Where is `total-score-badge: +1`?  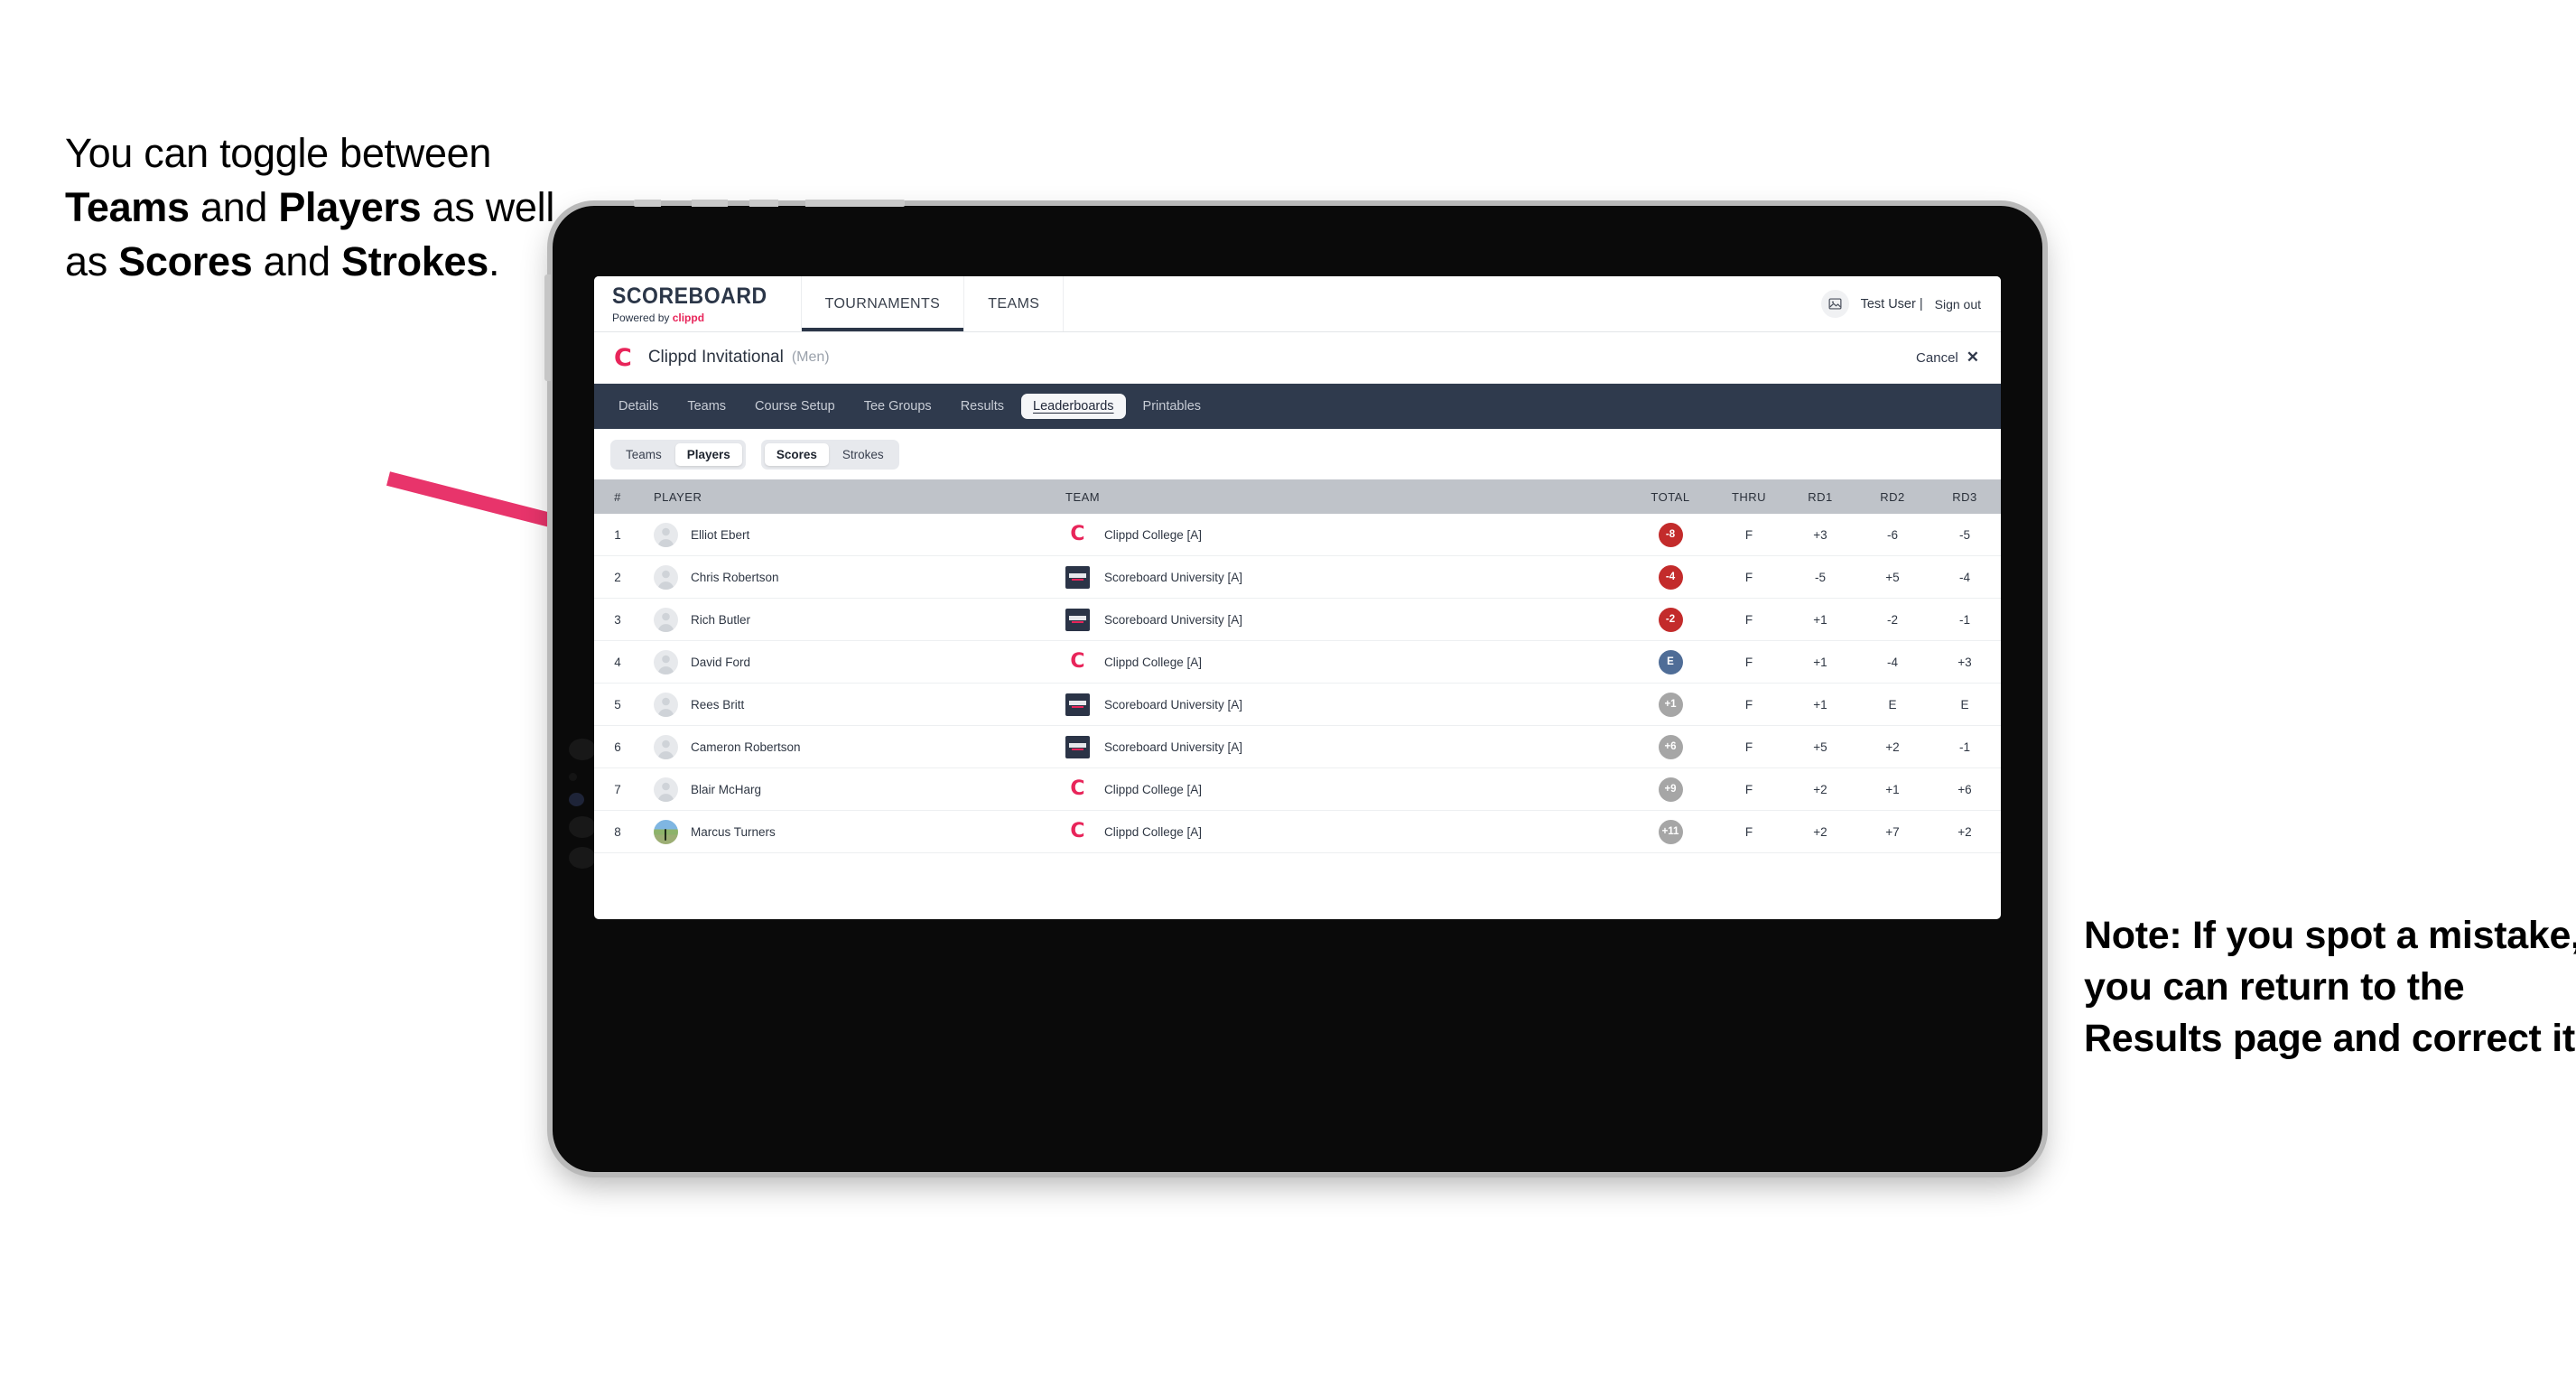 total-score-badge: +1 is located at coordinates (1670, 704).